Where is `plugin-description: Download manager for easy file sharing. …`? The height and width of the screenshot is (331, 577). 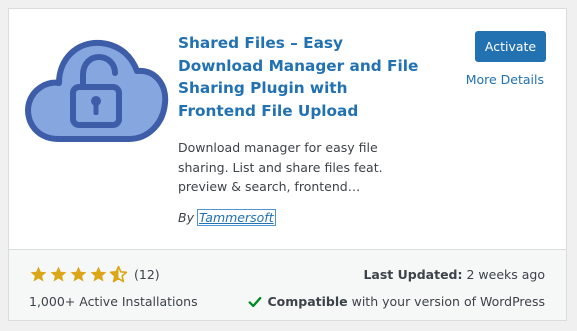
plugin-description: Download manager for easy file sharing. … is located at coordinates (280, 167).